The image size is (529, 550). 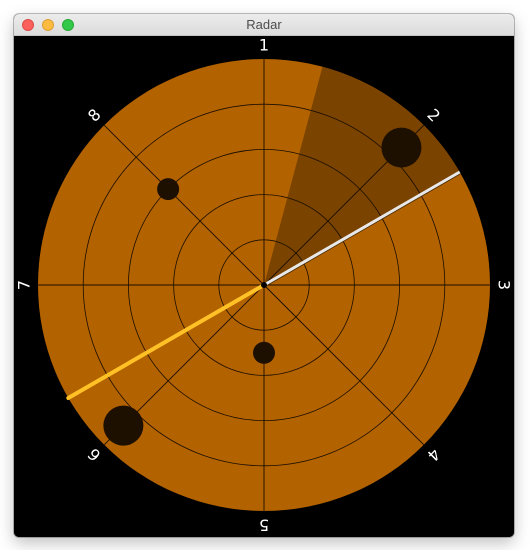 I want to click on target-southwest, so click(x=123, y=425).